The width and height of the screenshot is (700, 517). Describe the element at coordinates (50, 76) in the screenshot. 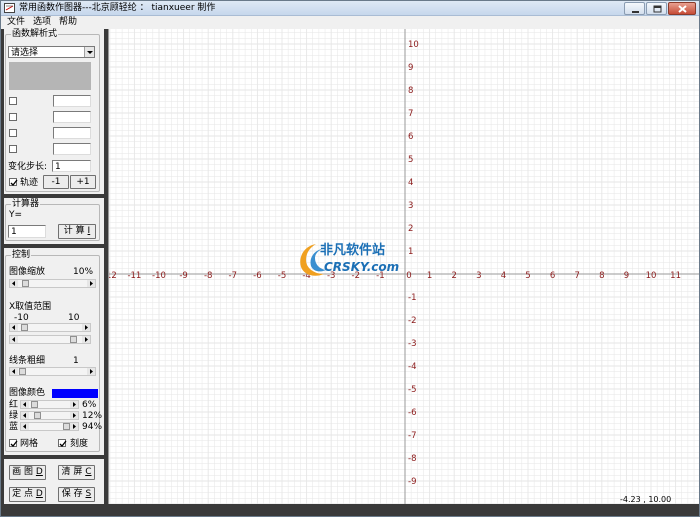

I see `expression-display` at that location.